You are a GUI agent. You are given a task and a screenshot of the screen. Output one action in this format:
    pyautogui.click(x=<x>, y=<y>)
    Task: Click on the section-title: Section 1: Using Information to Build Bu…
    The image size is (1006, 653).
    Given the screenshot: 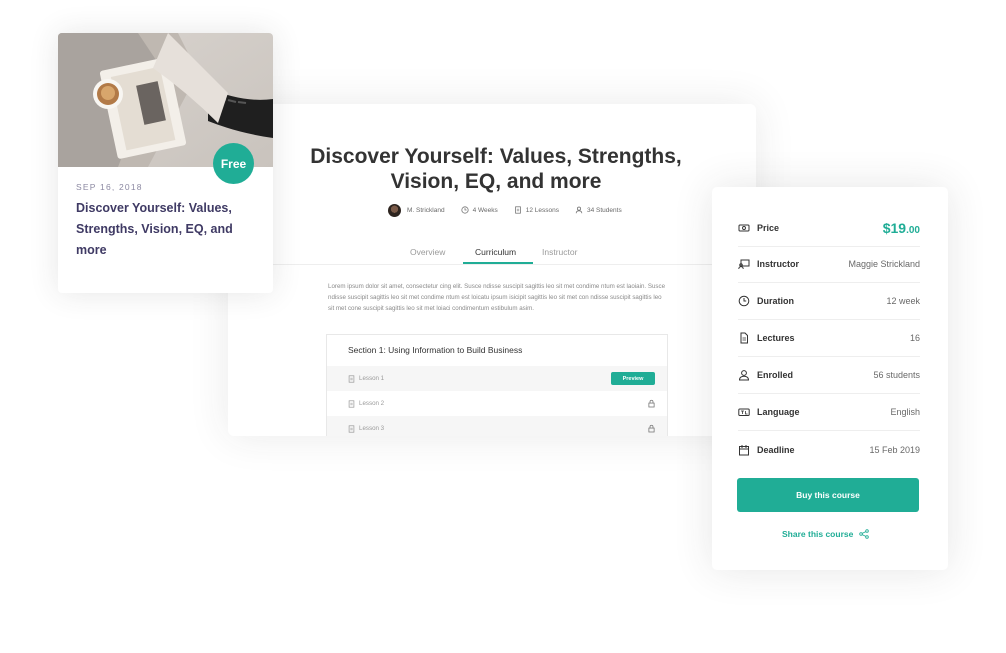 What is the action you would take?
    pyautogui.click(x=435, y=350)
    